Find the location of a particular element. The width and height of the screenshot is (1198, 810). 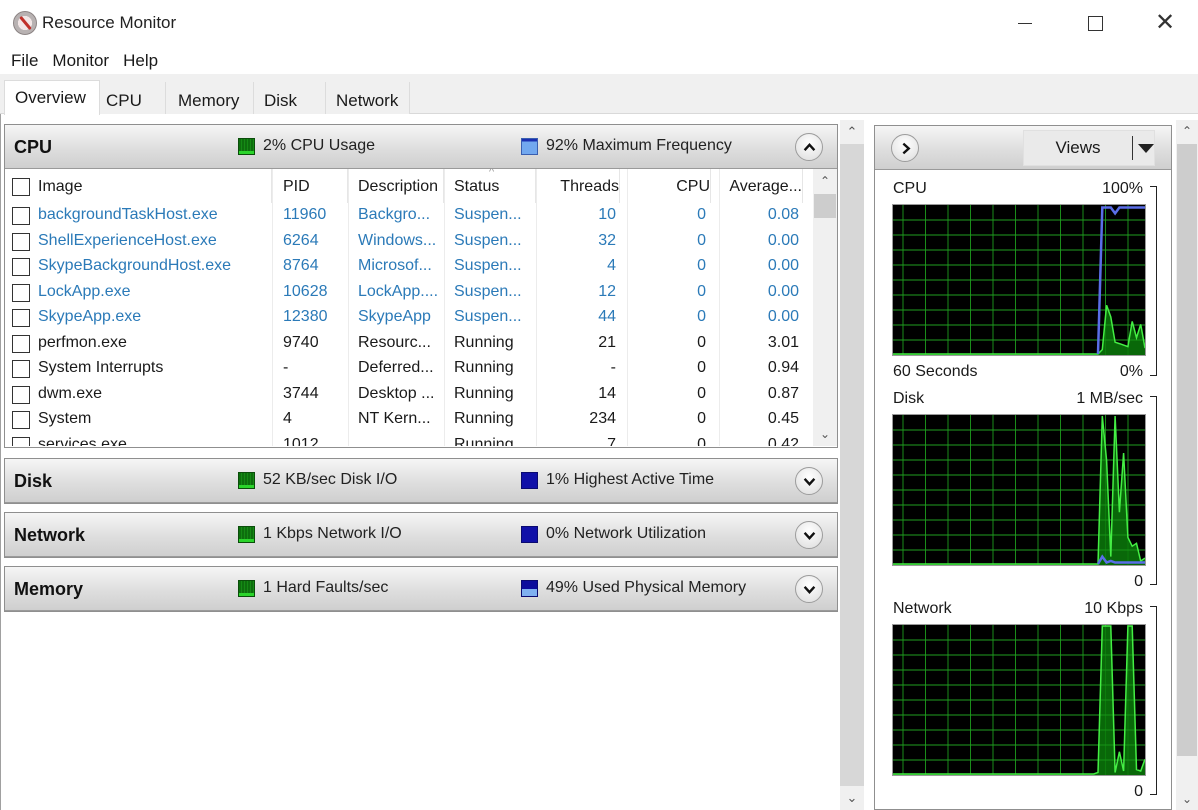

tab-overview: Overview is located at coordinates (52, 97).